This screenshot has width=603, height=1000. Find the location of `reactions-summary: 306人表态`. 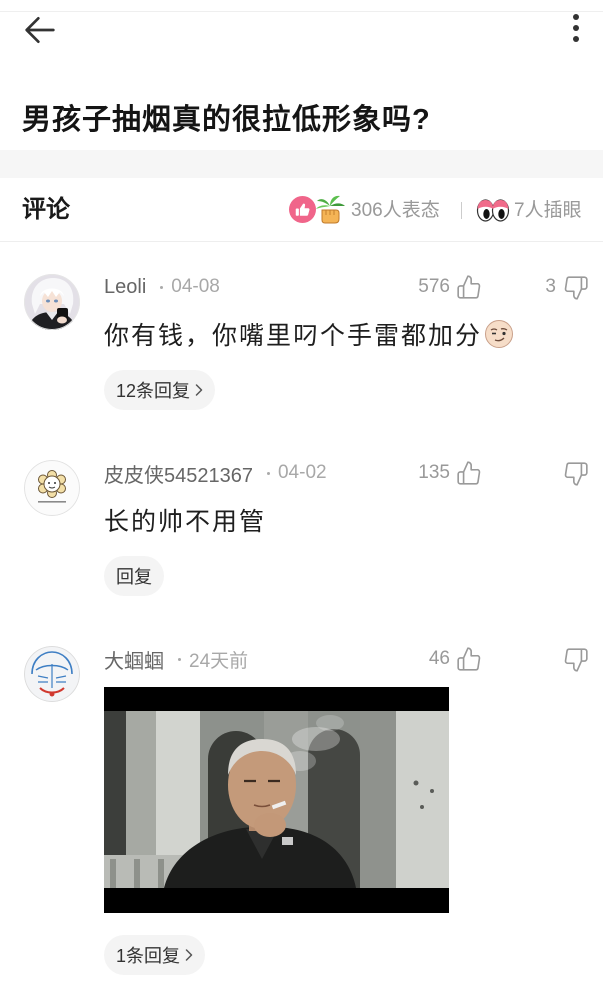

reactions-summary: 306人表态 is located at coordinates (370, 210).